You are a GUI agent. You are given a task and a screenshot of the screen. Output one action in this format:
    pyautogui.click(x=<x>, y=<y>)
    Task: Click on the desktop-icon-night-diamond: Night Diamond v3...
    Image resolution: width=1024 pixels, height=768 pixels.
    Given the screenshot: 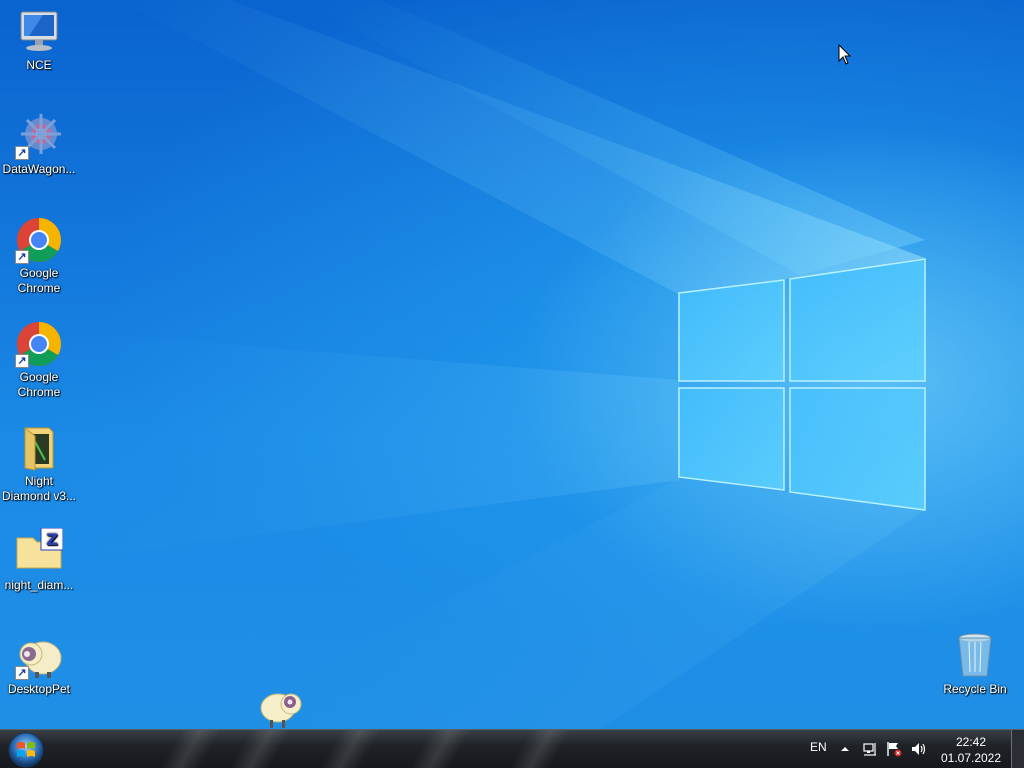 What is the action you would take?
    pyautogui.click(x=39, y=464)
    